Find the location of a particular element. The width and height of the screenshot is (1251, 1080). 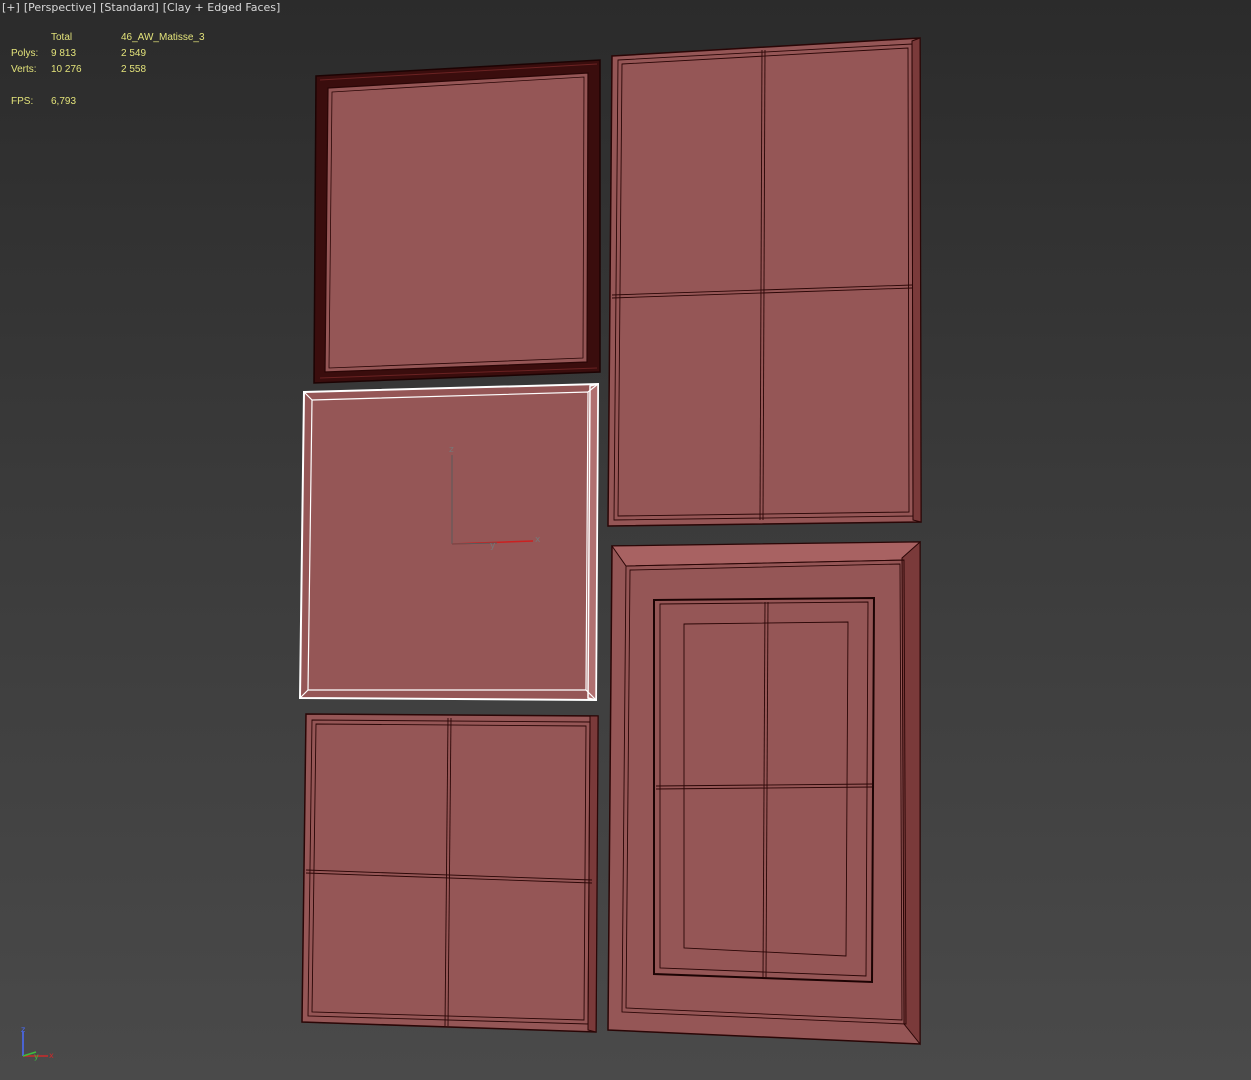

picture-frame-top-right is located at coordinates (764, 282).